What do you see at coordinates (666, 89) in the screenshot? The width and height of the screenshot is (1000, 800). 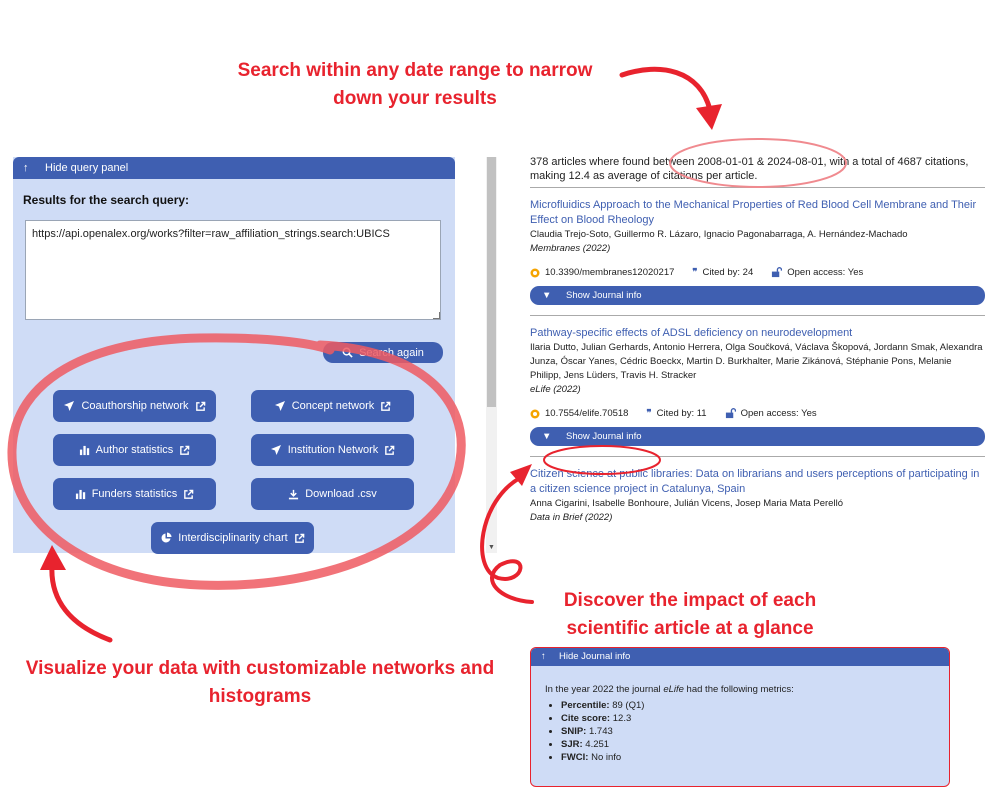 I see `annotation-arrow-top` at bounding box center [666, 89].